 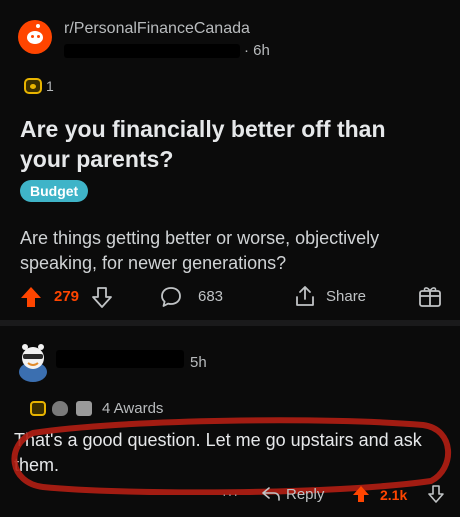 What do you see at coordinates (232, 298) in the screenshot?
I see `post-action-bar: 279 683 Share` at bounding box center [232, 298].